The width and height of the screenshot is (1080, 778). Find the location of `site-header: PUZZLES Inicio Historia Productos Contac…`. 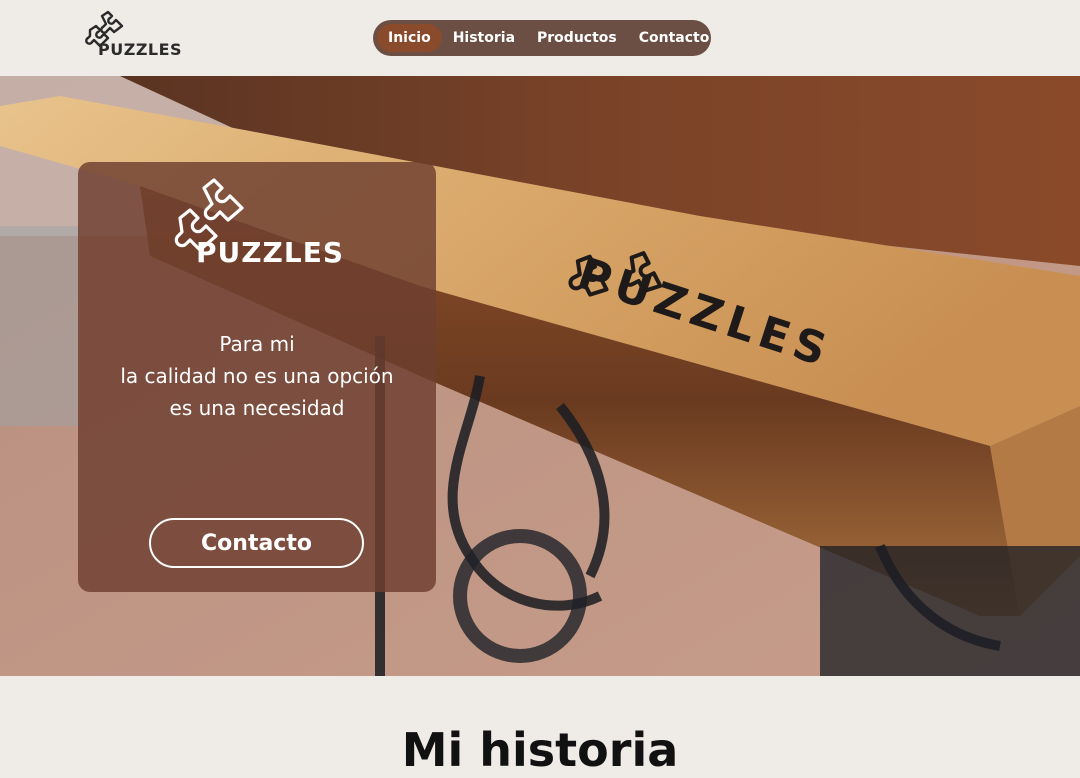

site-header: PUZZLES Inicio Historia Productos Contac… is located at coordinates (540, 38).